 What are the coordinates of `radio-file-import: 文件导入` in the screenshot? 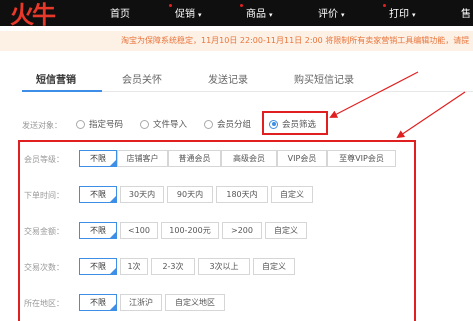 It's located at (163, 124).